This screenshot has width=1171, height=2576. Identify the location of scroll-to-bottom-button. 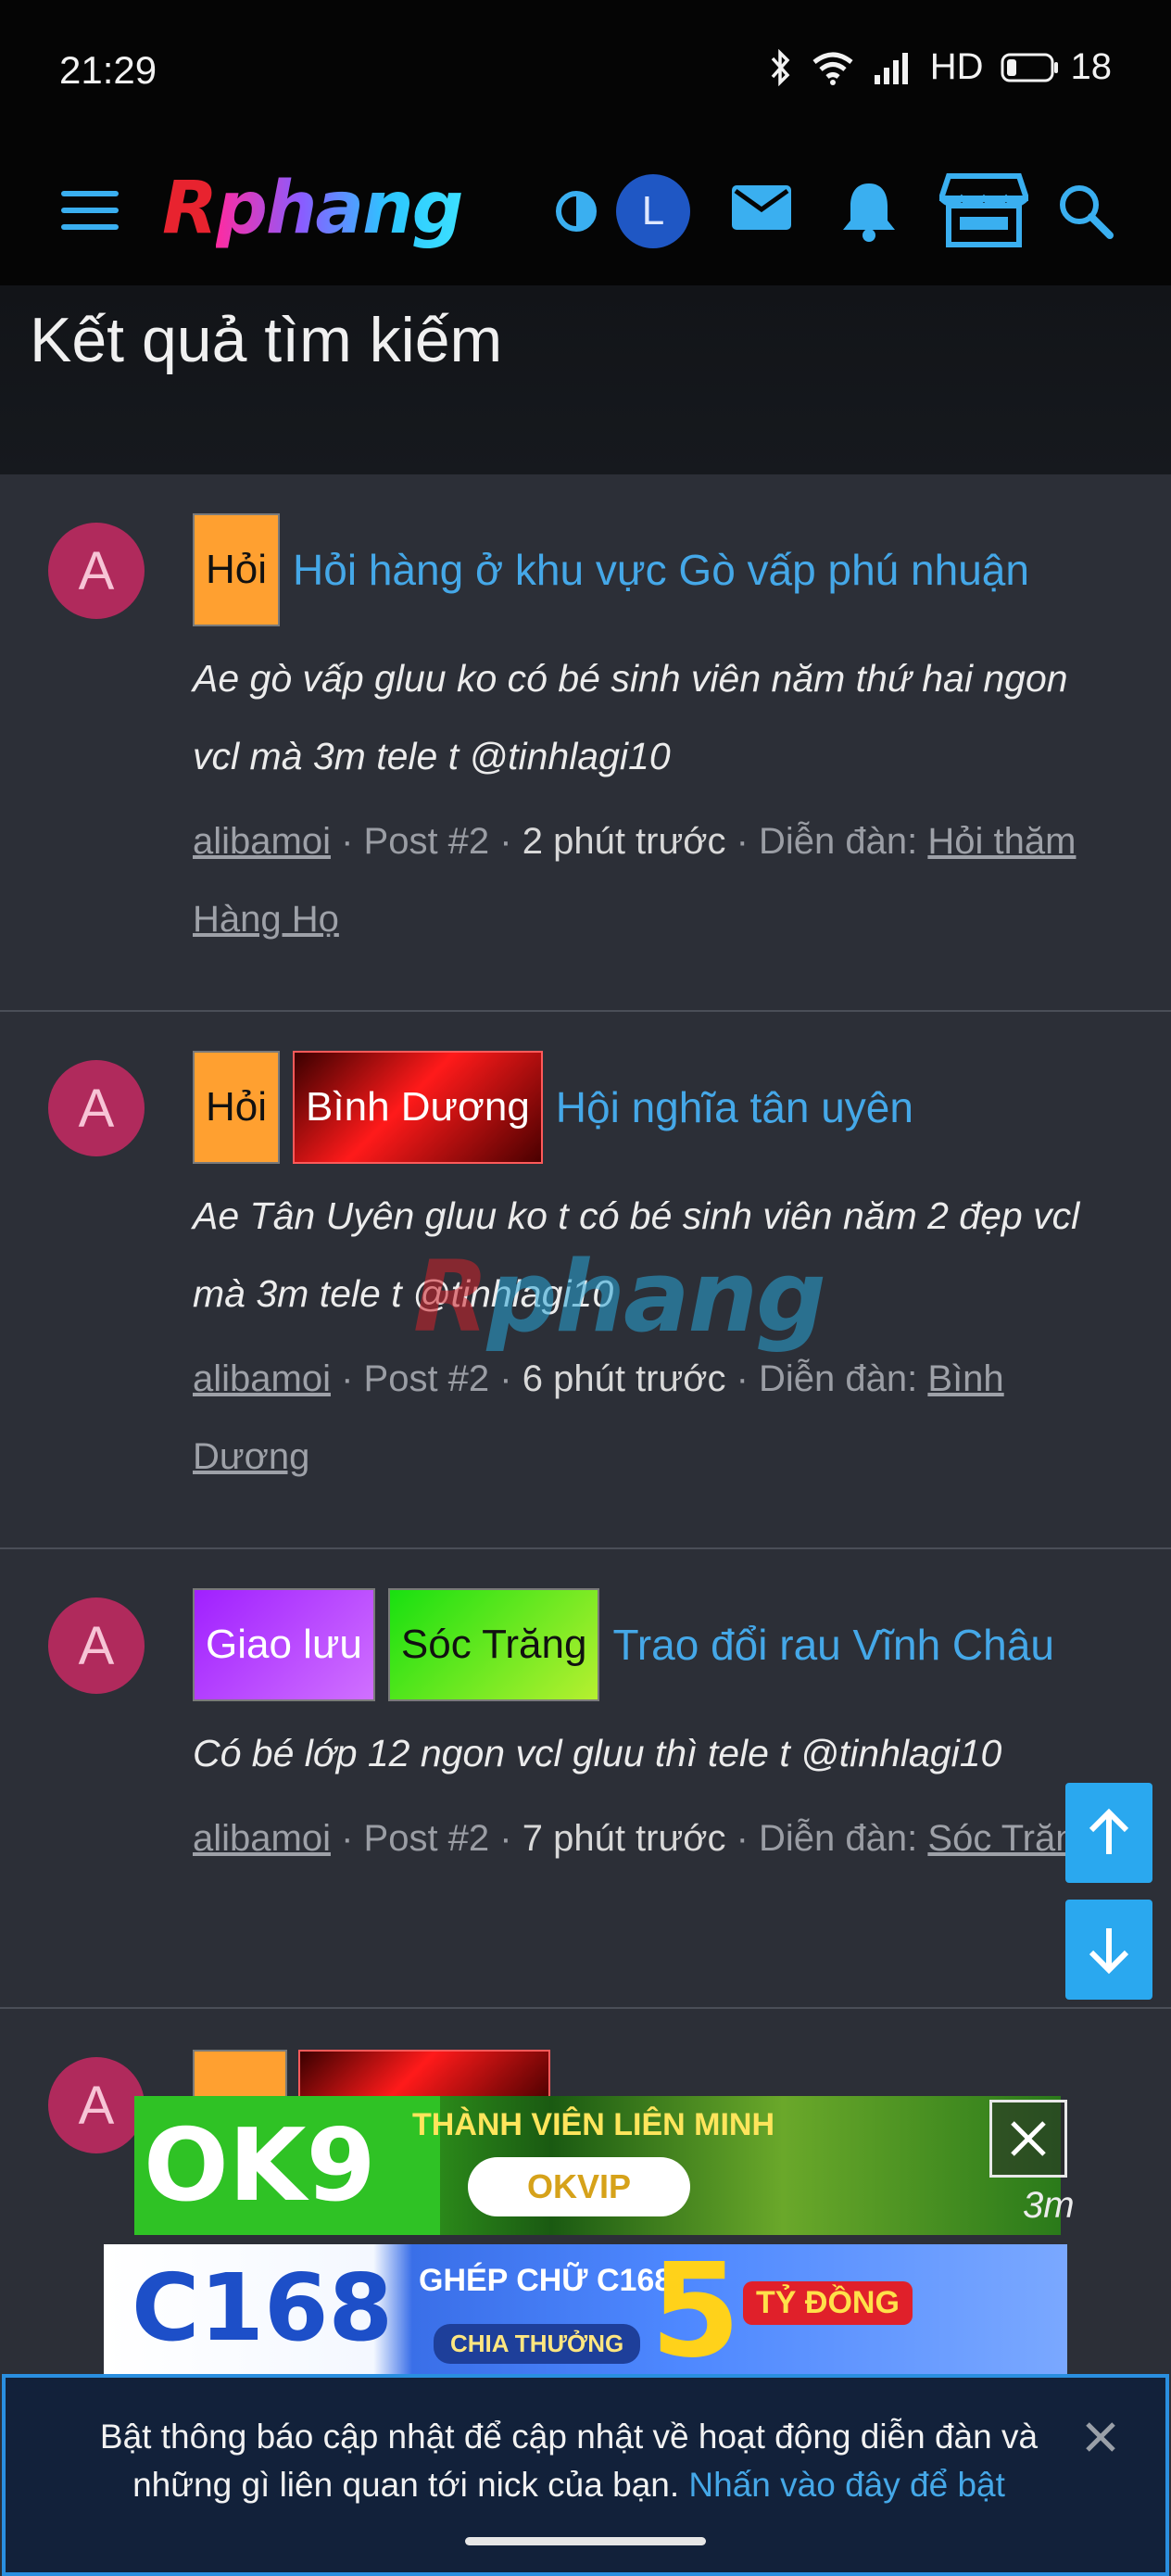
(1109, 1950).